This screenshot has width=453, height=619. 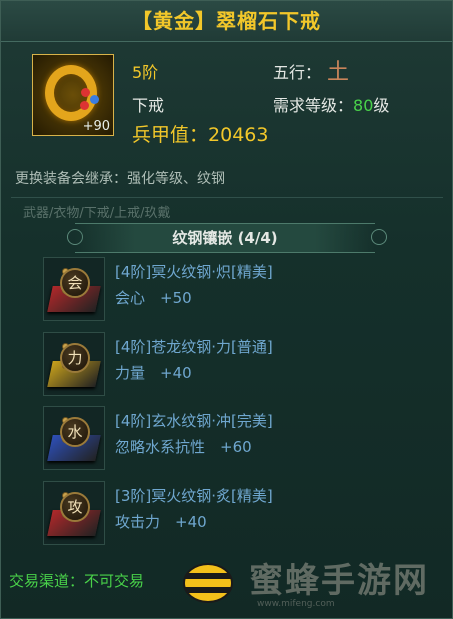 I want to click on item-icon: +90, so click(x=73, y=95).